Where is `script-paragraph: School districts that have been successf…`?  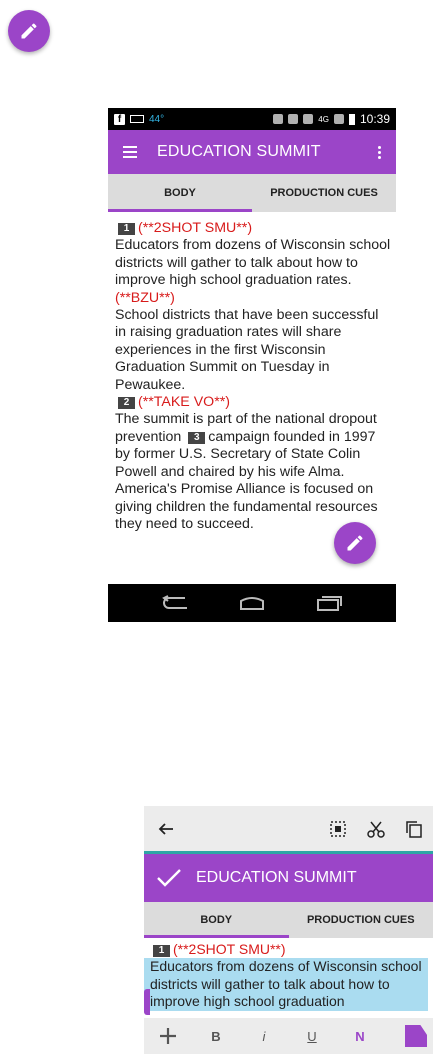 script-paragraph: School districts that have been successf… is located at coordinates (247, 350).